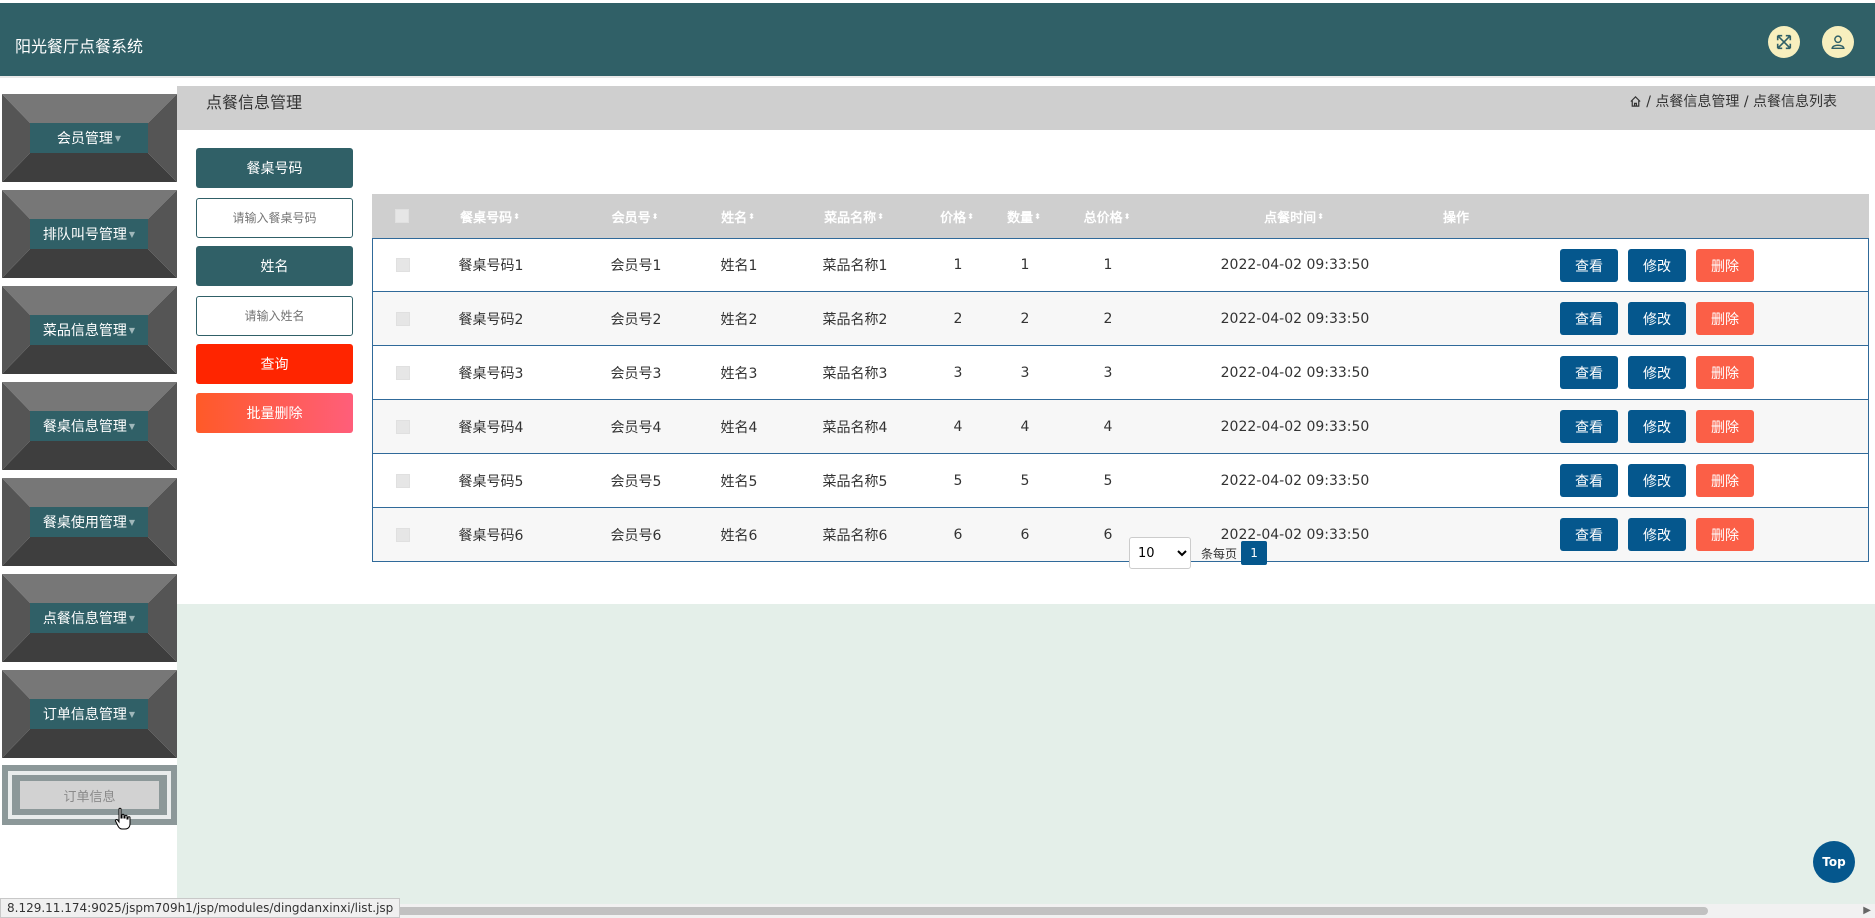  What do you see at coordinates (739, 373) in the screenshot?
I see `cell-name: 姓名3` at bounding box center [739, 373].